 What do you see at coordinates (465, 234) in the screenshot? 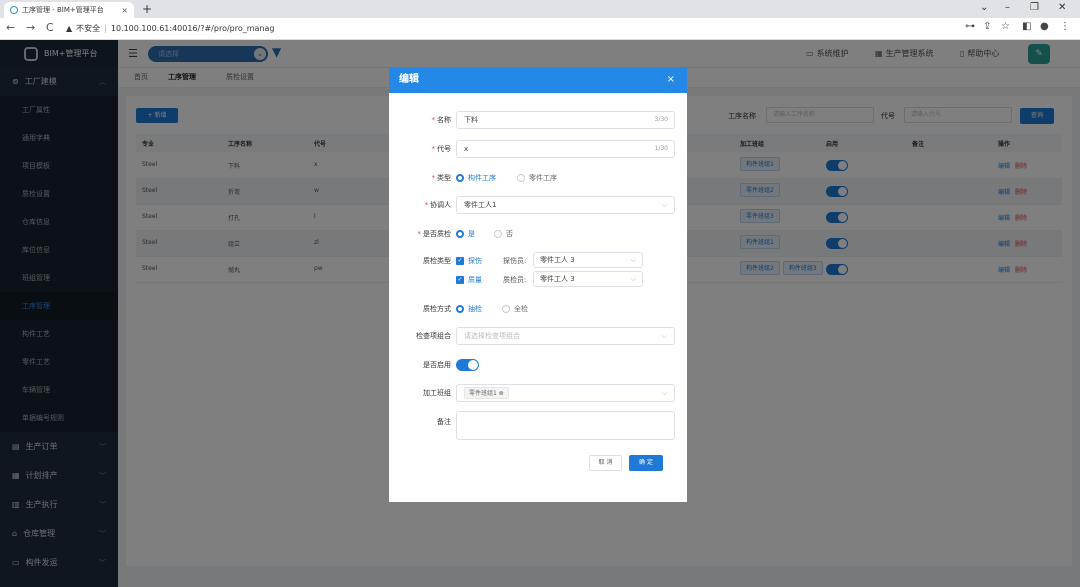
I see `qc-radio-yes: 是` at bounding box center [465, 234].